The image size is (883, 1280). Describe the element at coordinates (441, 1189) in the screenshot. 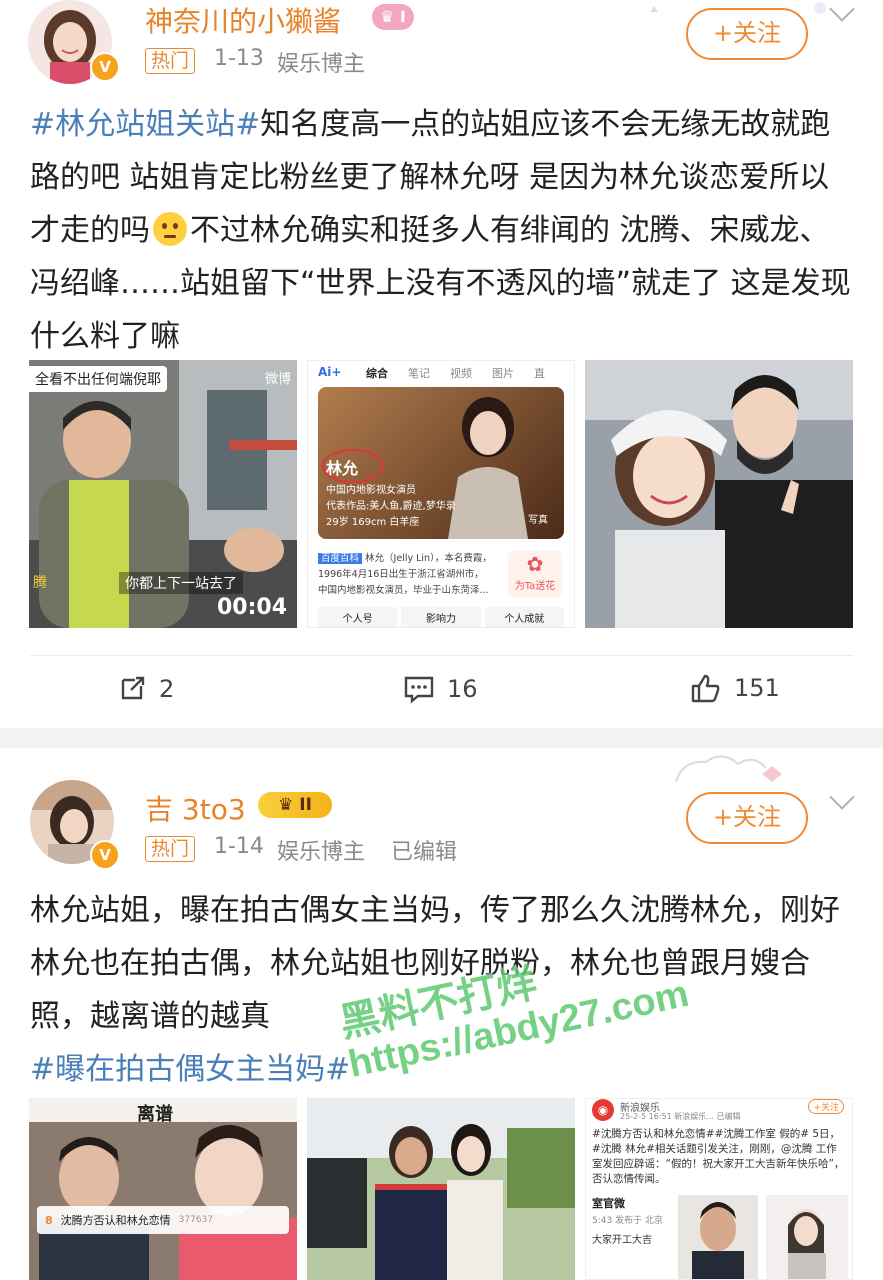

I see `post-image-photo` at that location.